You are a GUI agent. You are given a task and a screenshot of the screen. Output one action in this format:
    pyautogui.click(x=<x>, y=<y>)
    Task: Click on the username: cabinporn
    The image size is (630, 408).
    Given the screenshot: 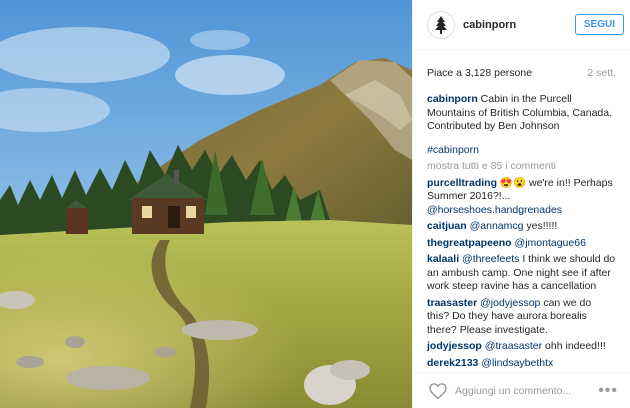 What is the action you would take?
    pyautogui.click(x=519, y=25)
    